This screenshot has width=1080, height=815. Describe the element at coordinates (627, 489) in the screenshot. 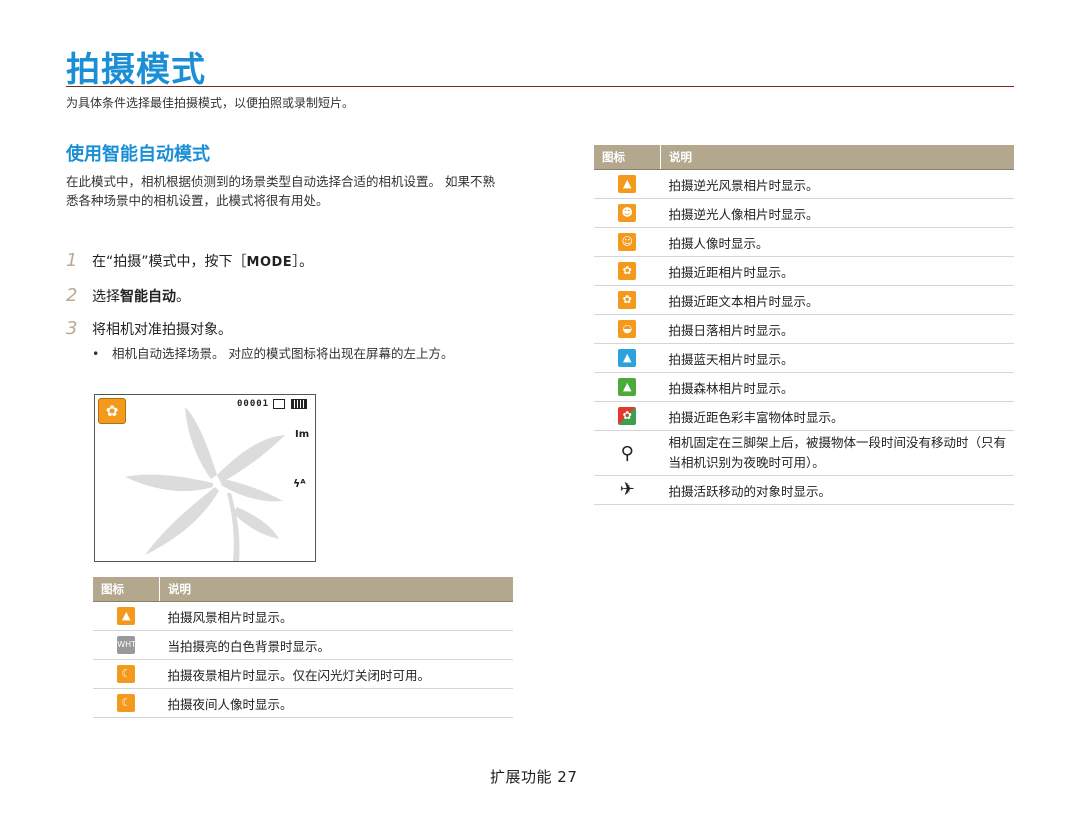

I see `action-icon: ✈` at that location.